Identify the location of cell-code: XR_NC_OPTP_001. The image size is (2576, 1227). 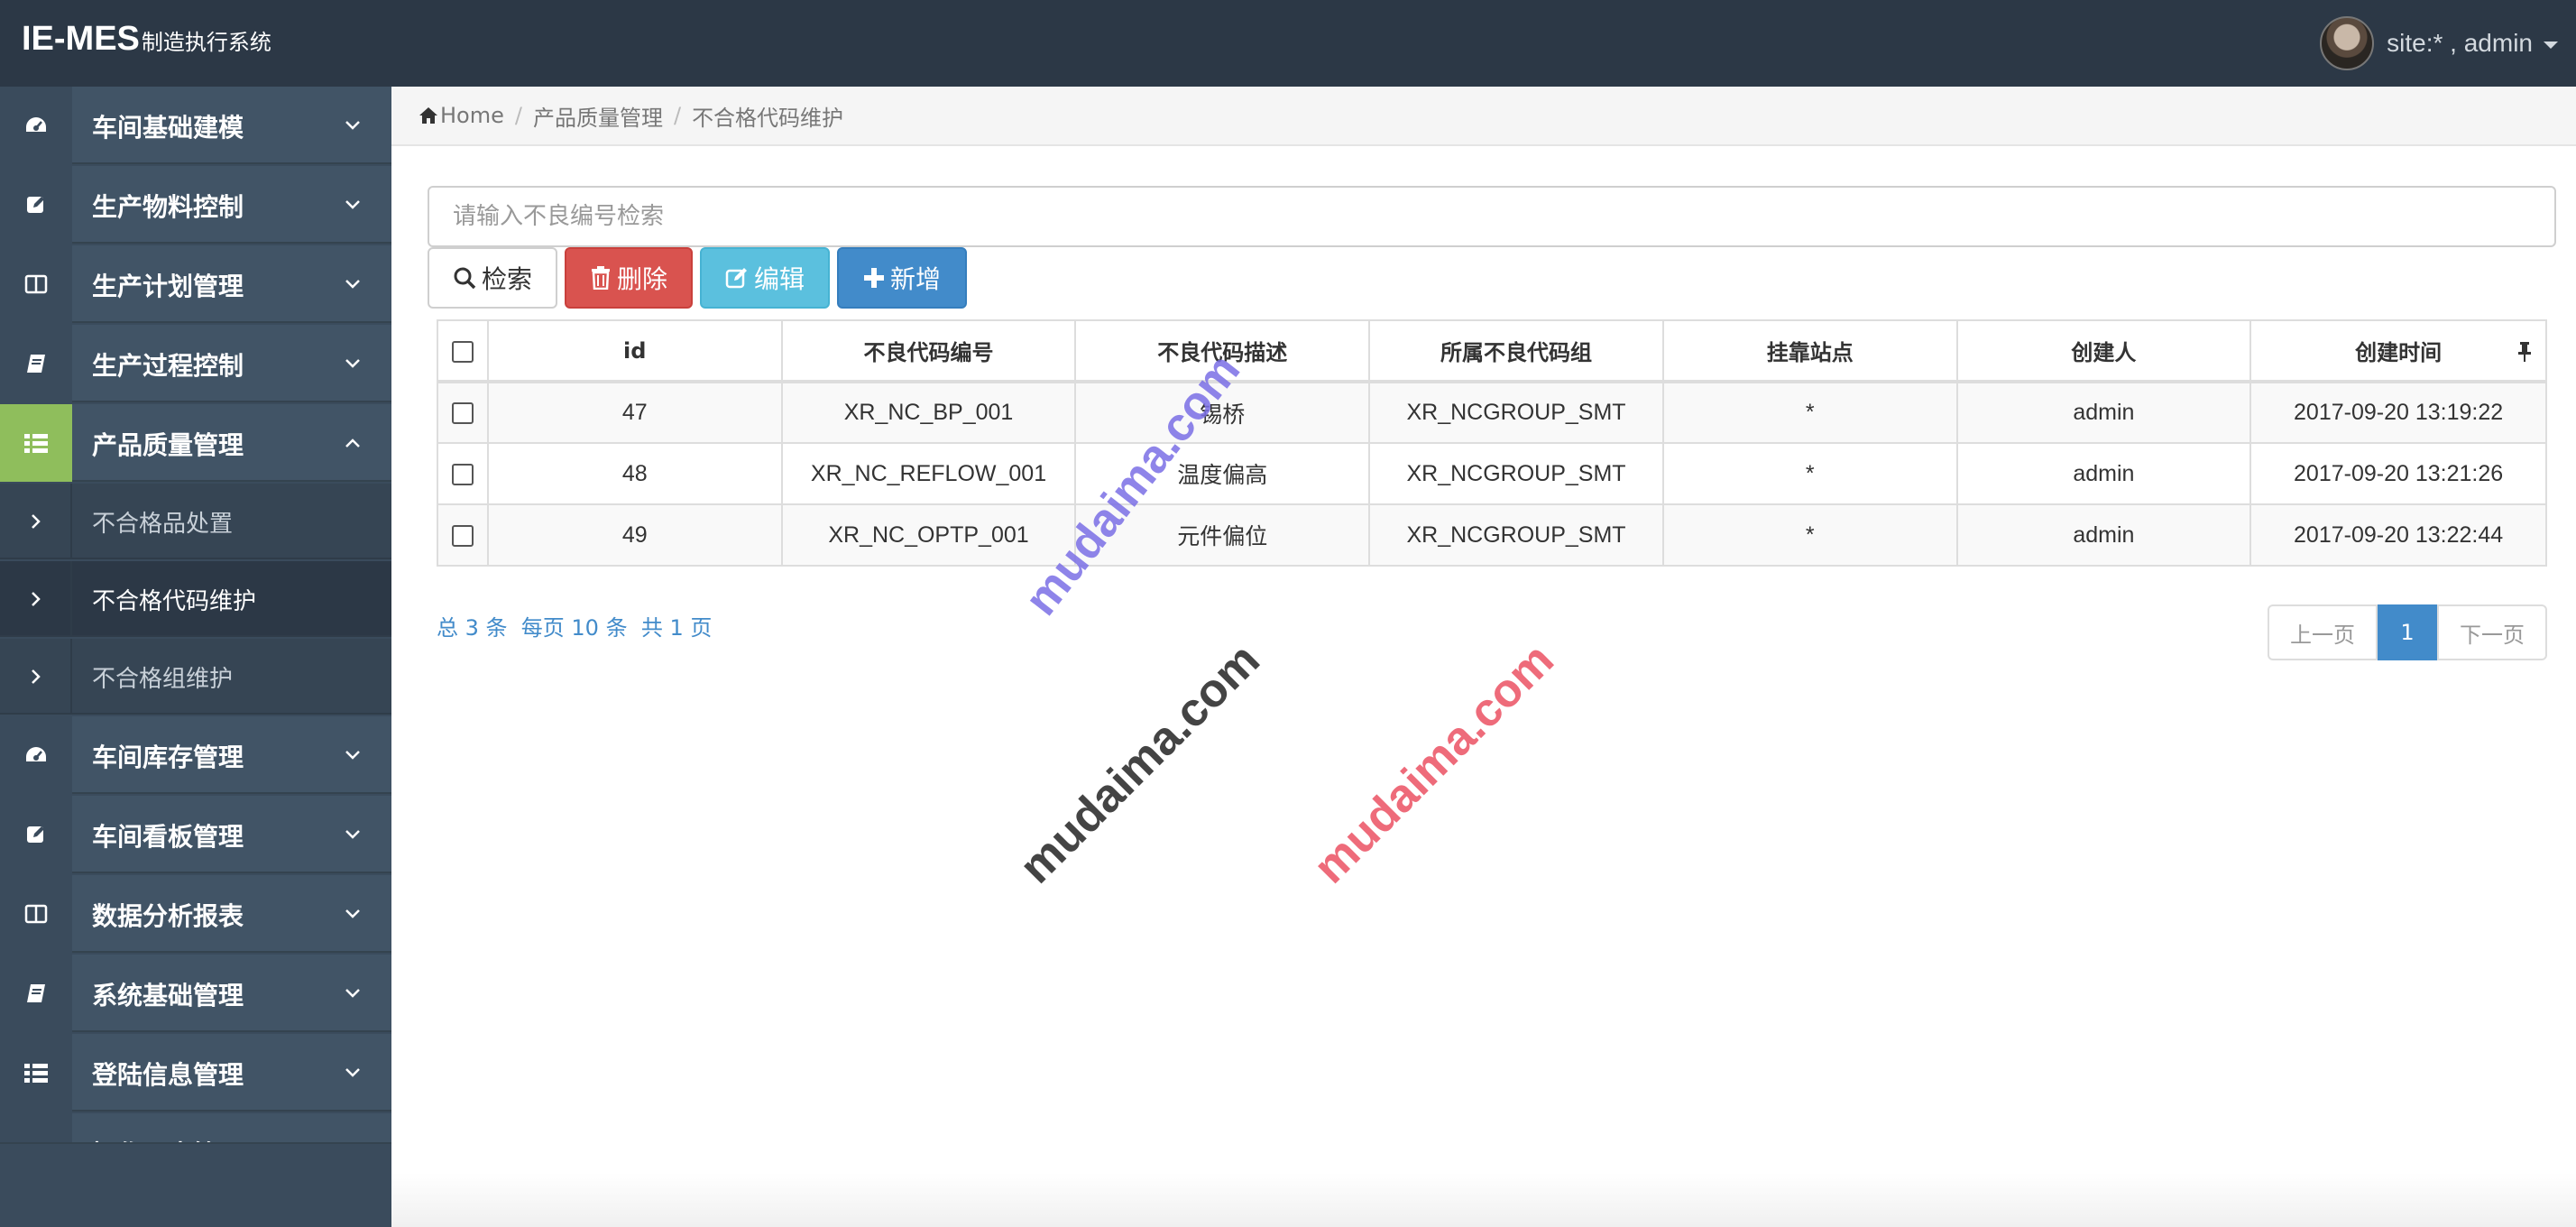
(928, 535).